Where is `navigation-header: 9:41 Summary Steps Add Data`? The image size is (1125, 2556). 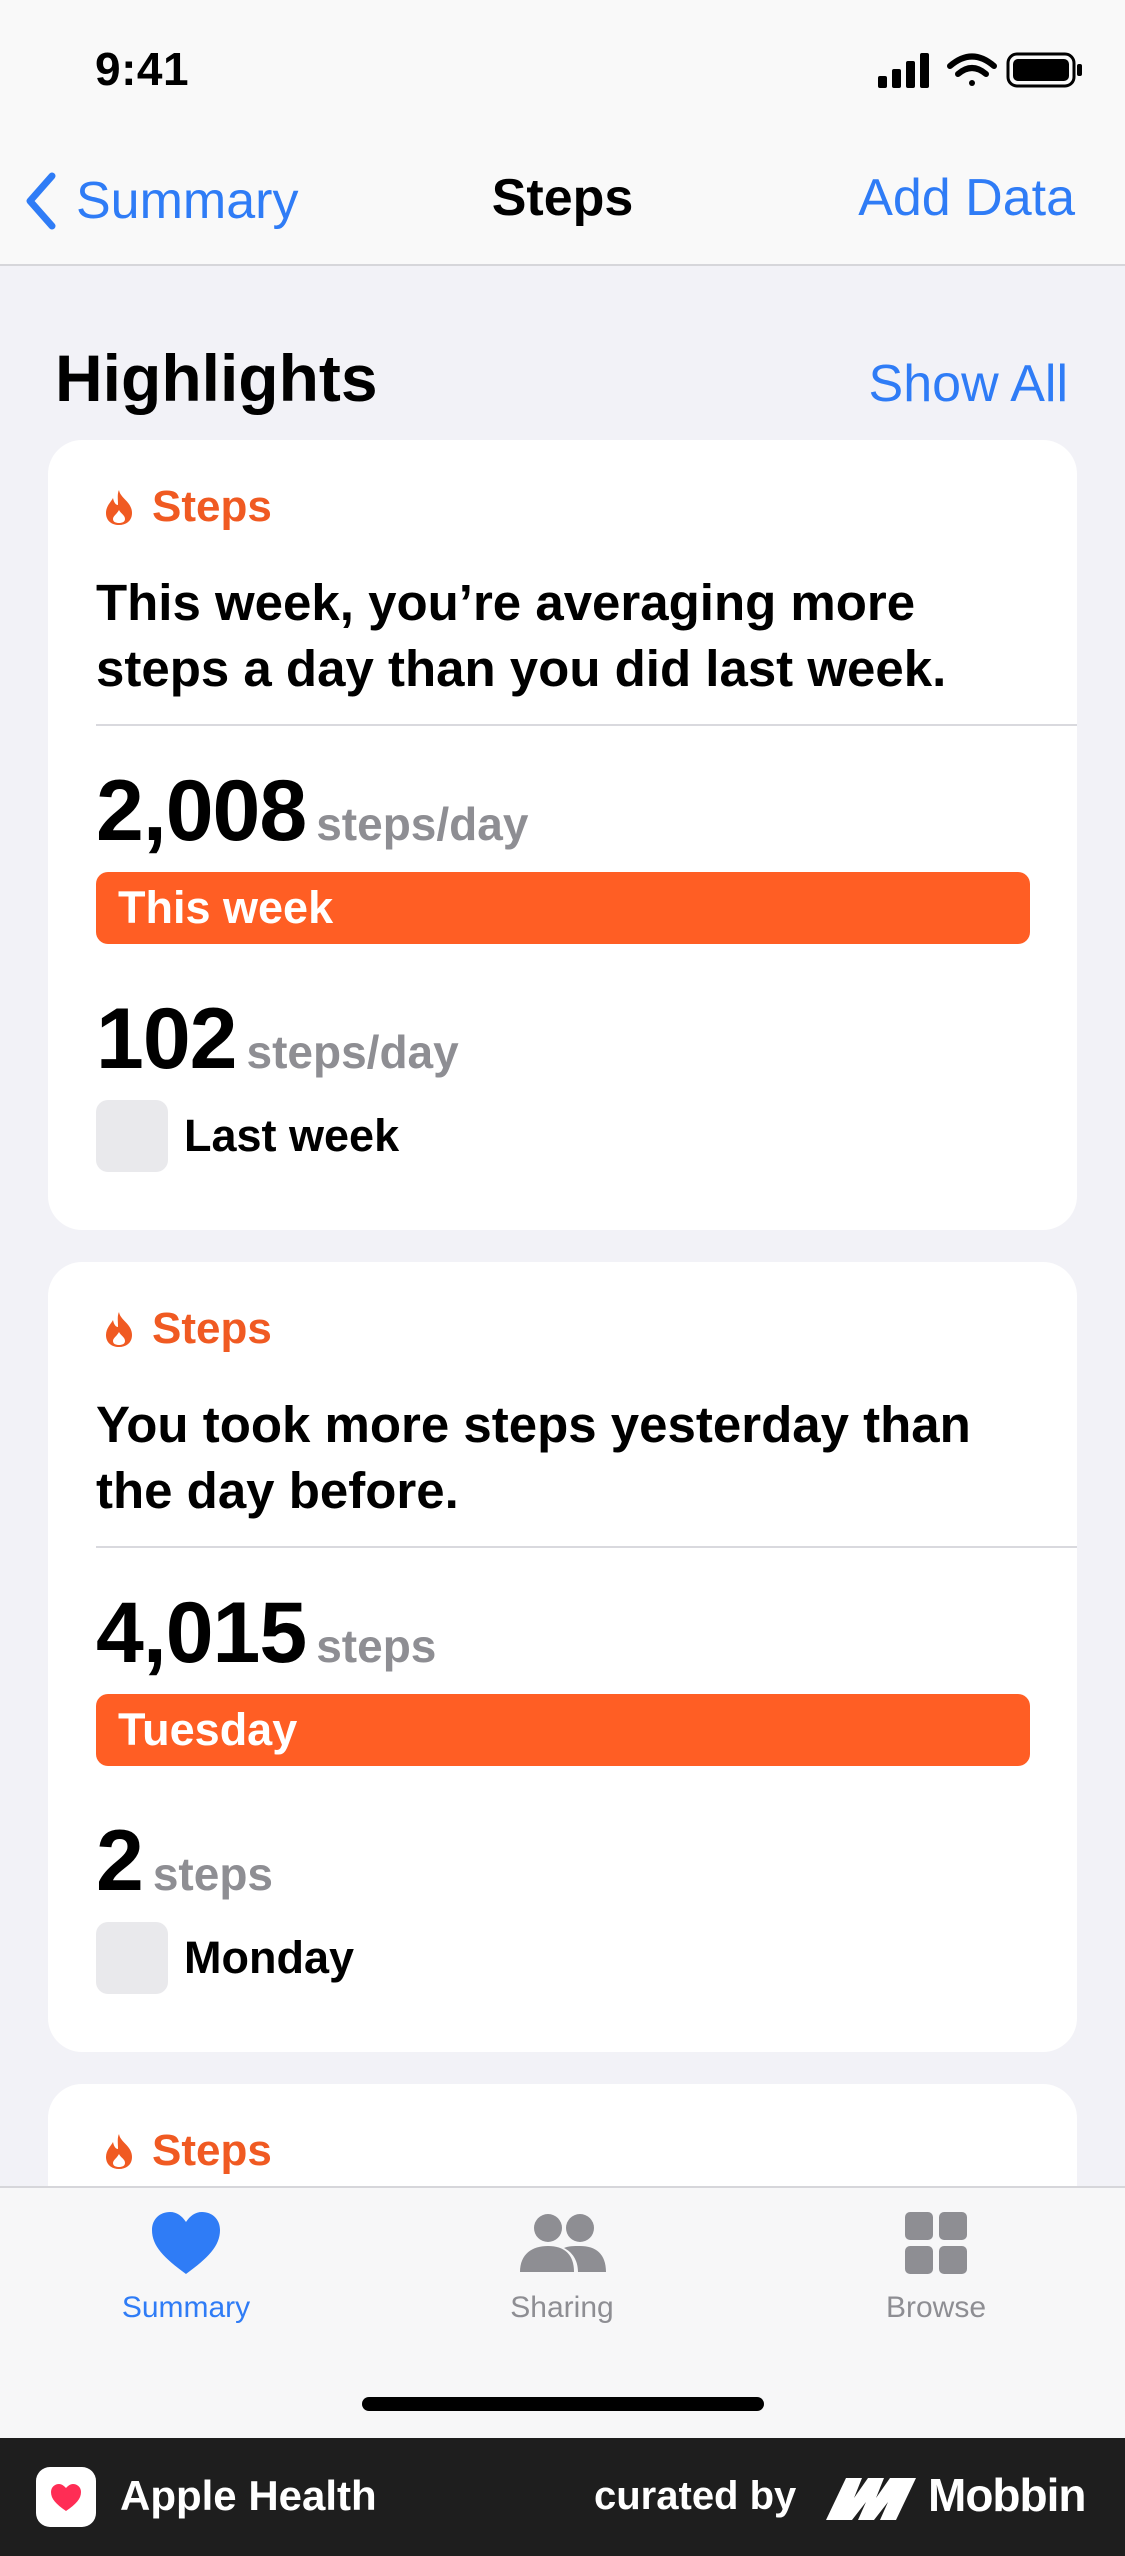 navigation-header: 9:41 Summary Steps Add Data is located at coordinates (562, 133).